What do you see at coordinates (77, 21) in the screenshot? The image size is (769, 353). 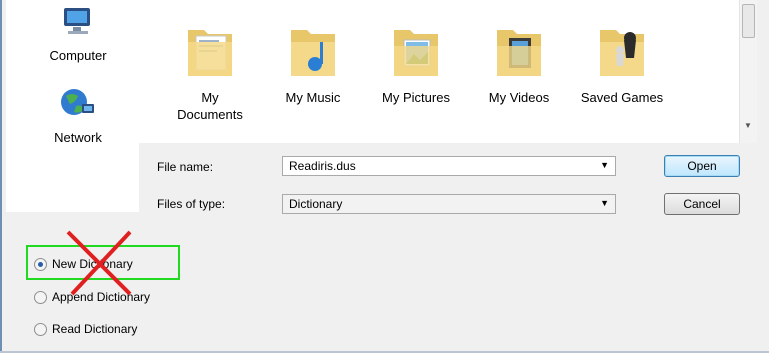 I see `computer-icon` at bounding box center [77, 21].